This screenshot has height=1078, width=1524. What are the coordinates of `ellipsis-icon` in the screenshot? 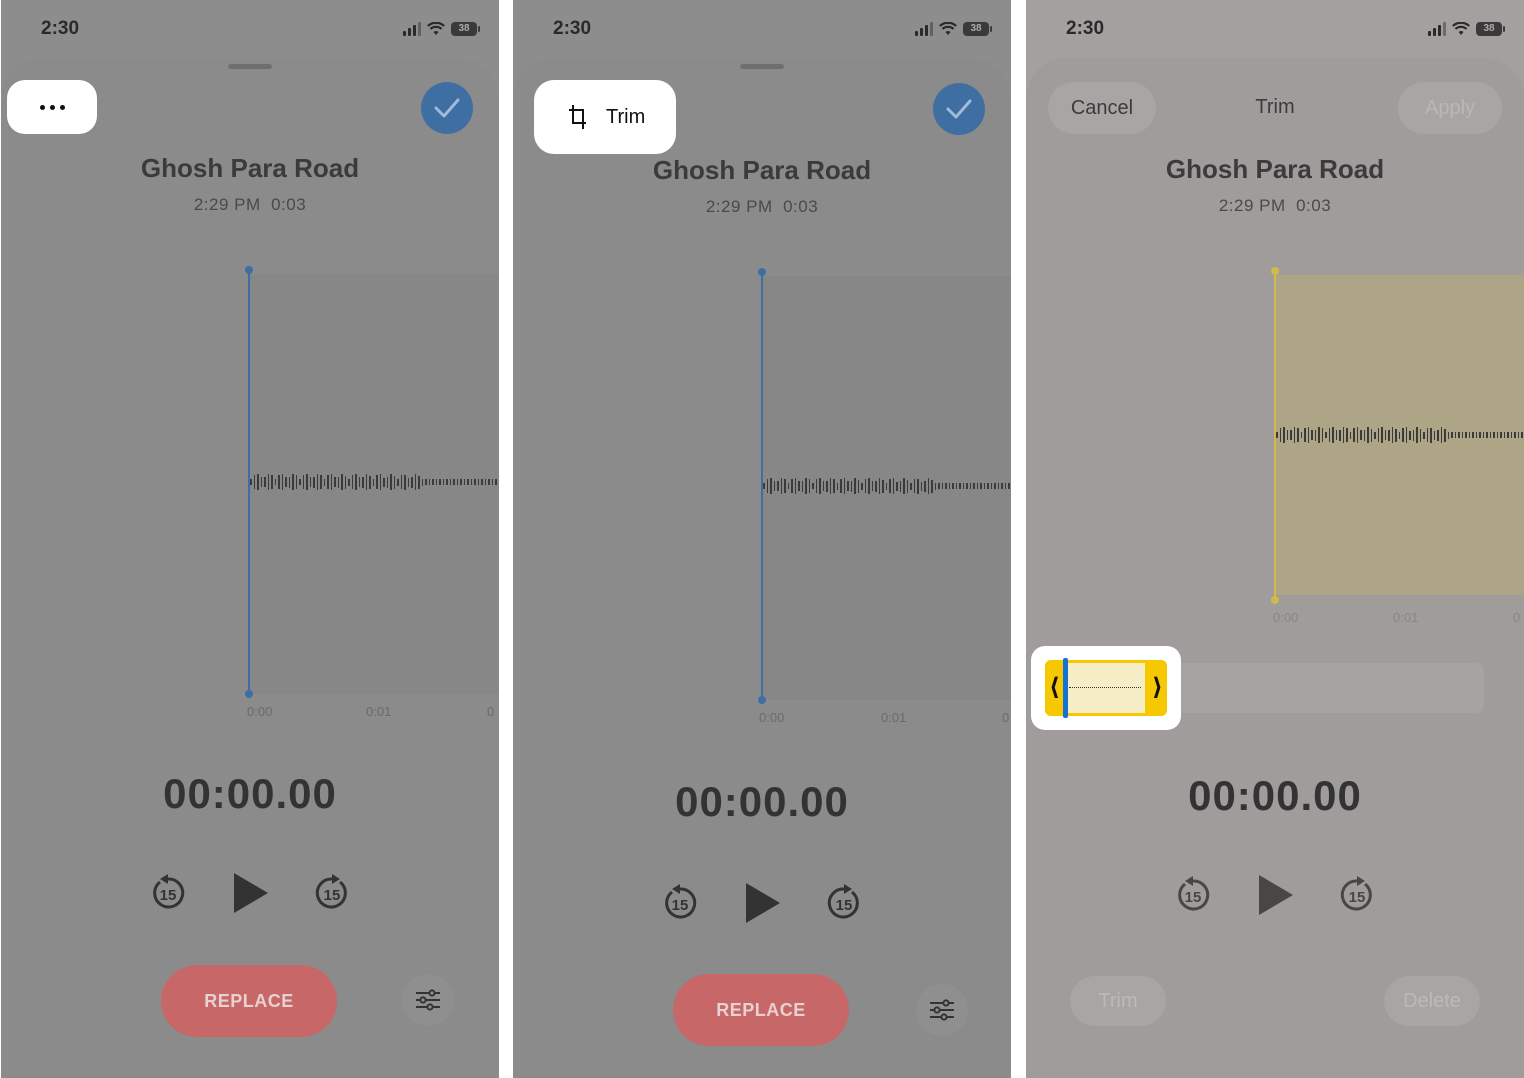 It's located at (52, 107).